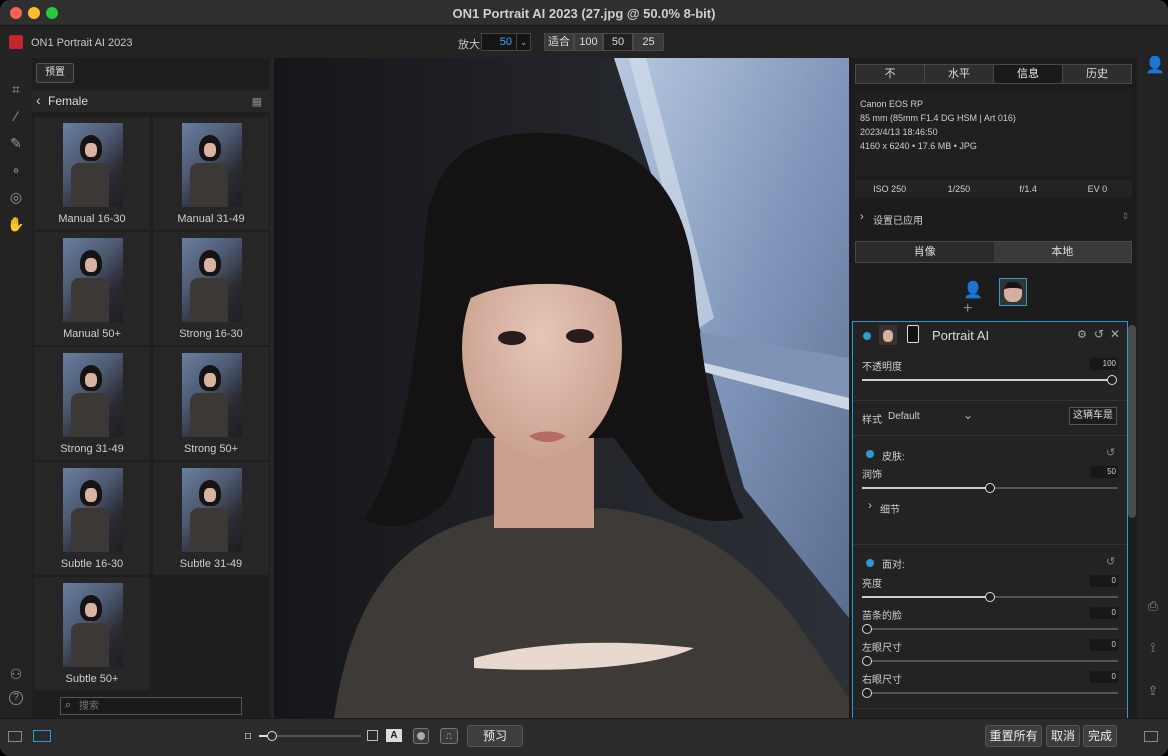 The image size is (1168, 756). I want to click on left-tool-bar: ⌗ ⁄ ✎ ∘ ◎ ✋ ⚇ ?, so click(16, 388).